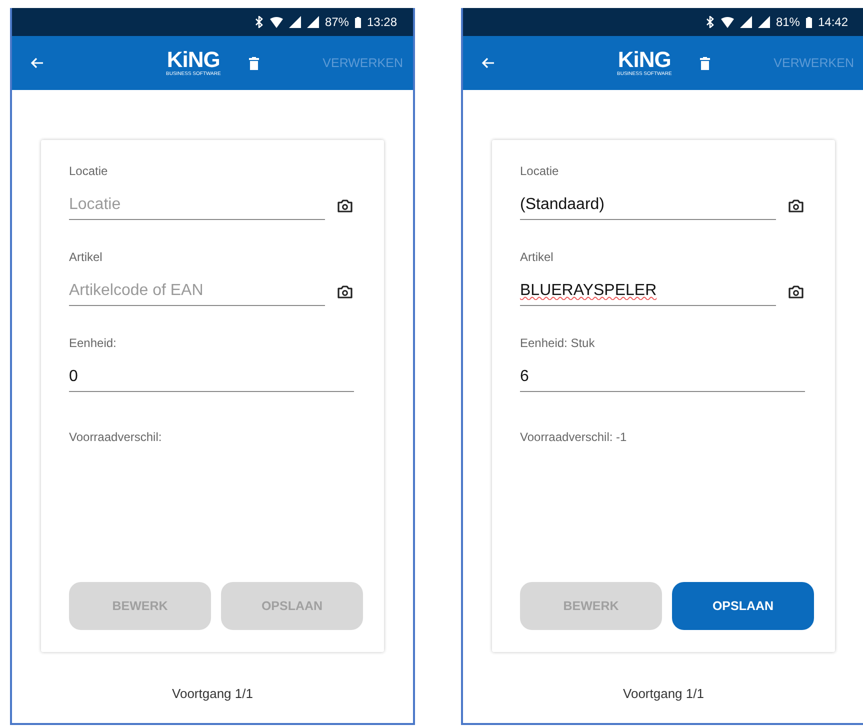 The width and height of the screenshot is (863, 727). Describe the element at coordinates (92, 343) in the screenshot. I see `field-label: Eenheid:` at that location.